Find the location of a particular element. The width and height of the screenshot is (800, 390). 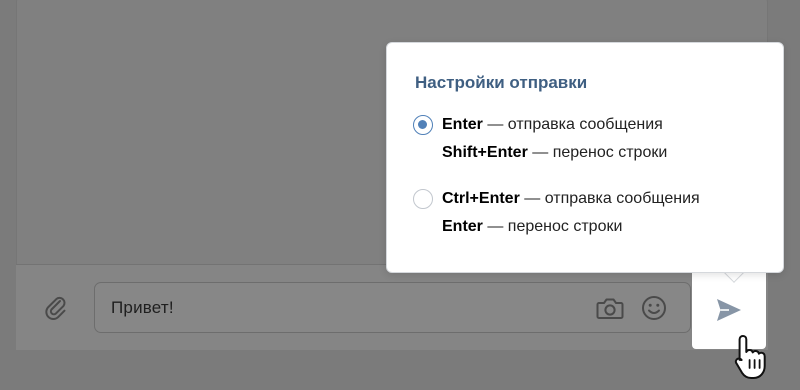

radio-button-selected is located at coordinates (423, 125).